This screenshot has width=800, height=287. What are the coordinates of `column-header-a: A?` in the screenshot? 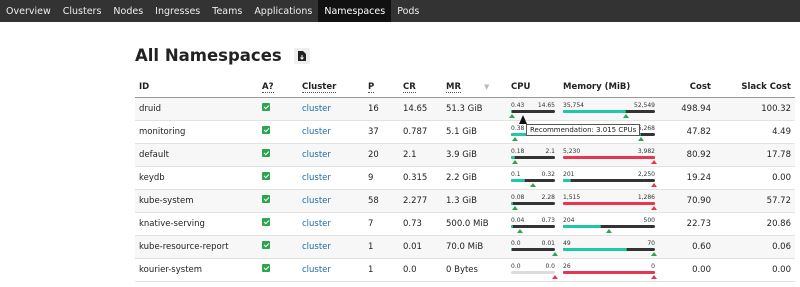 It's located at (278, 88).